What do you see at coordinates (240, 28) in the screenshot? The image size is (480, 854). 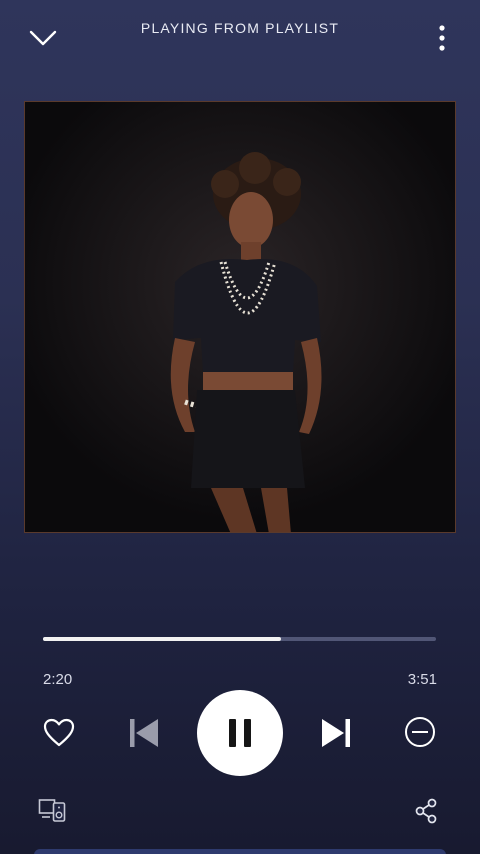 I see `playing-from-label: PLAYING FROM PLAYLIST` at bounding box center [240, 28].